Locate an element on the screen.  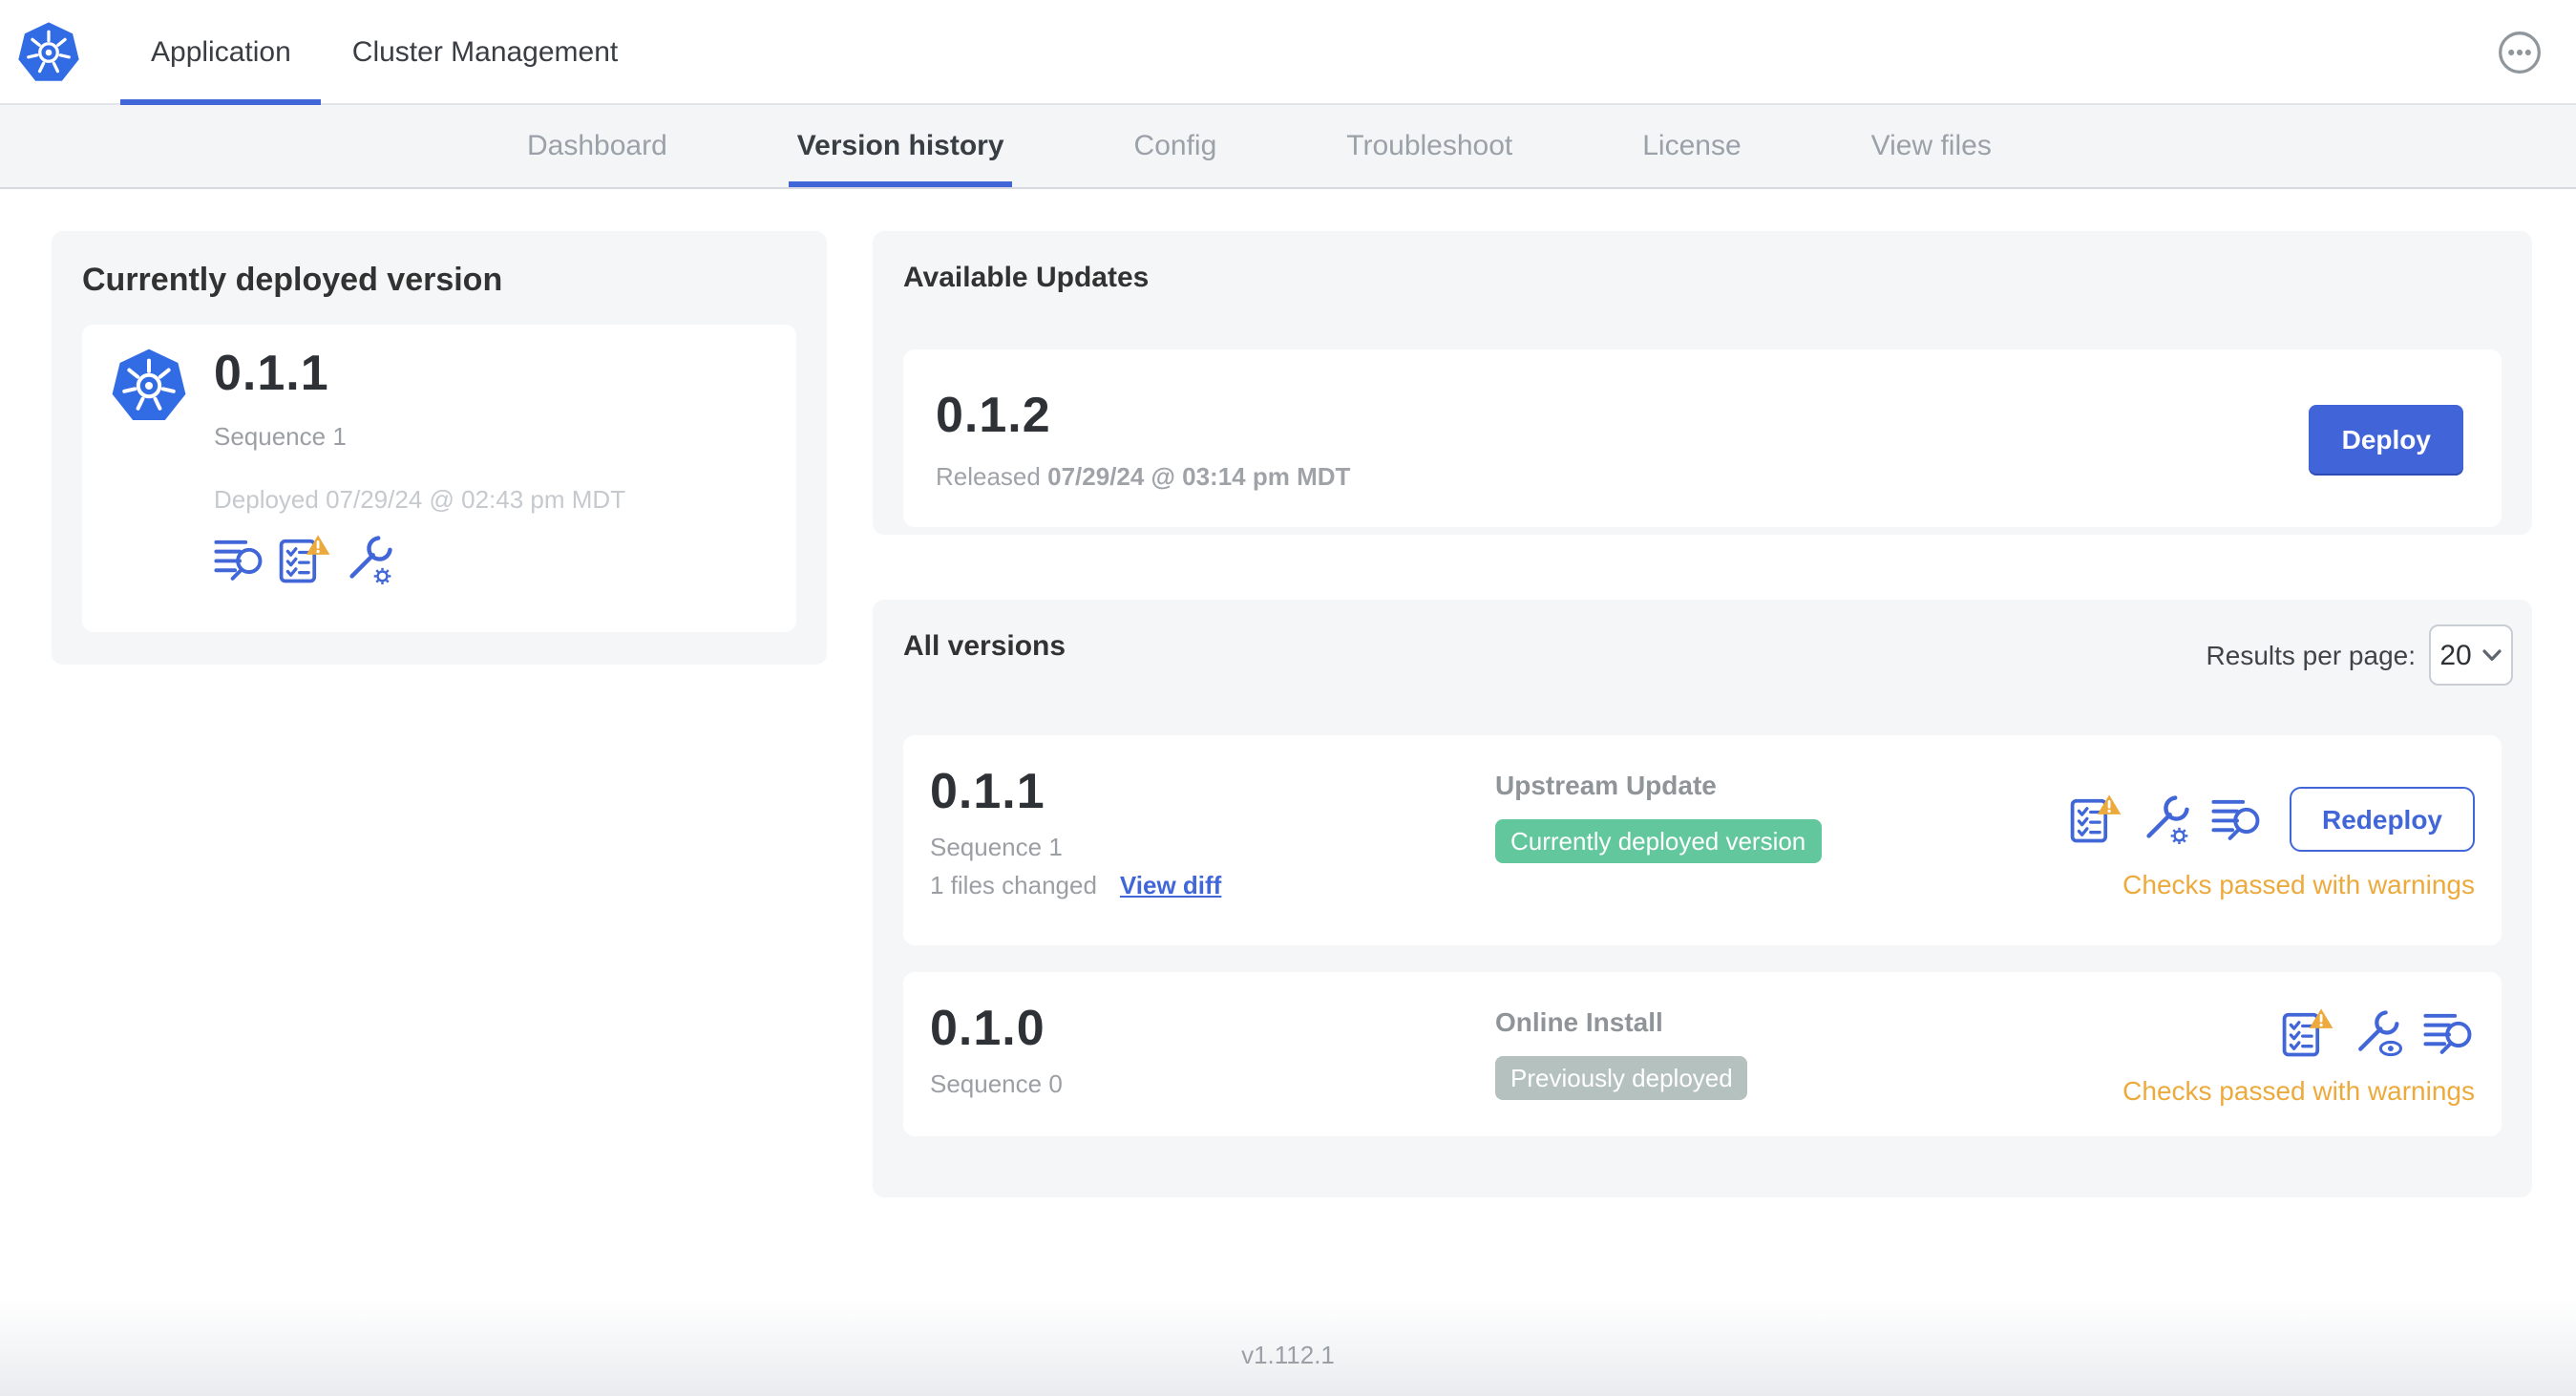
results-per-page-control: Results per page: 20 is located at coordinates (2359, 655).